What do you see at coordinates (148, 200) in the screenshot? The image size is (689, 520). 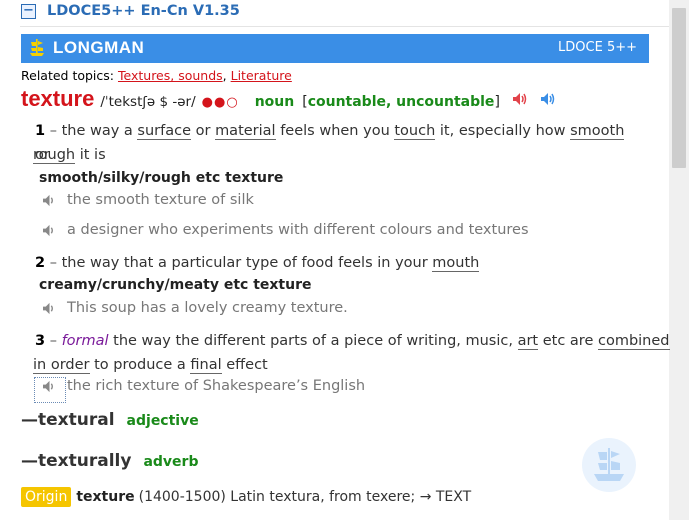 I see `example-sentence: the smooth texture of silk` at bounding box center [148, 200].